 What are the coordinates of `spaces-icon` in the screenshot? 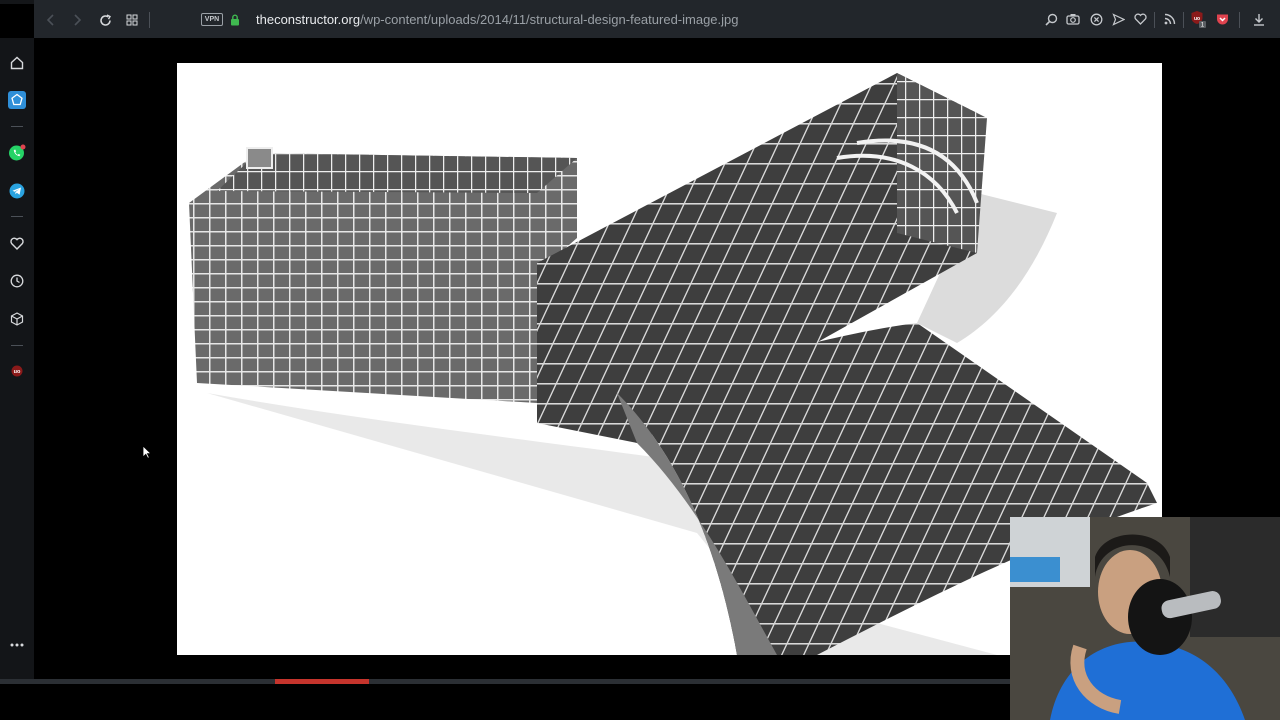 It's located at (17, 100).